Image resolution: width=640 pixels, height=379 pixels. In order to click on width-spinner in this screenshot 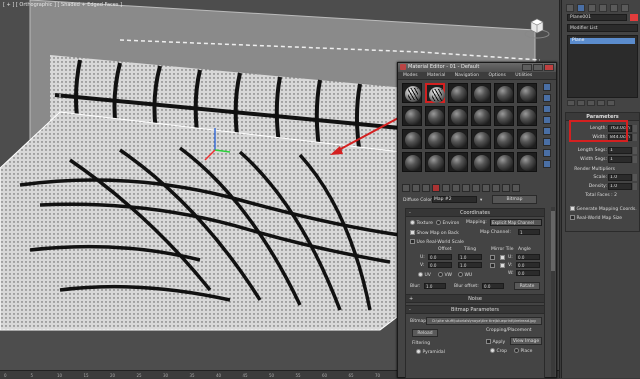, I will do `click(635, 137)`.